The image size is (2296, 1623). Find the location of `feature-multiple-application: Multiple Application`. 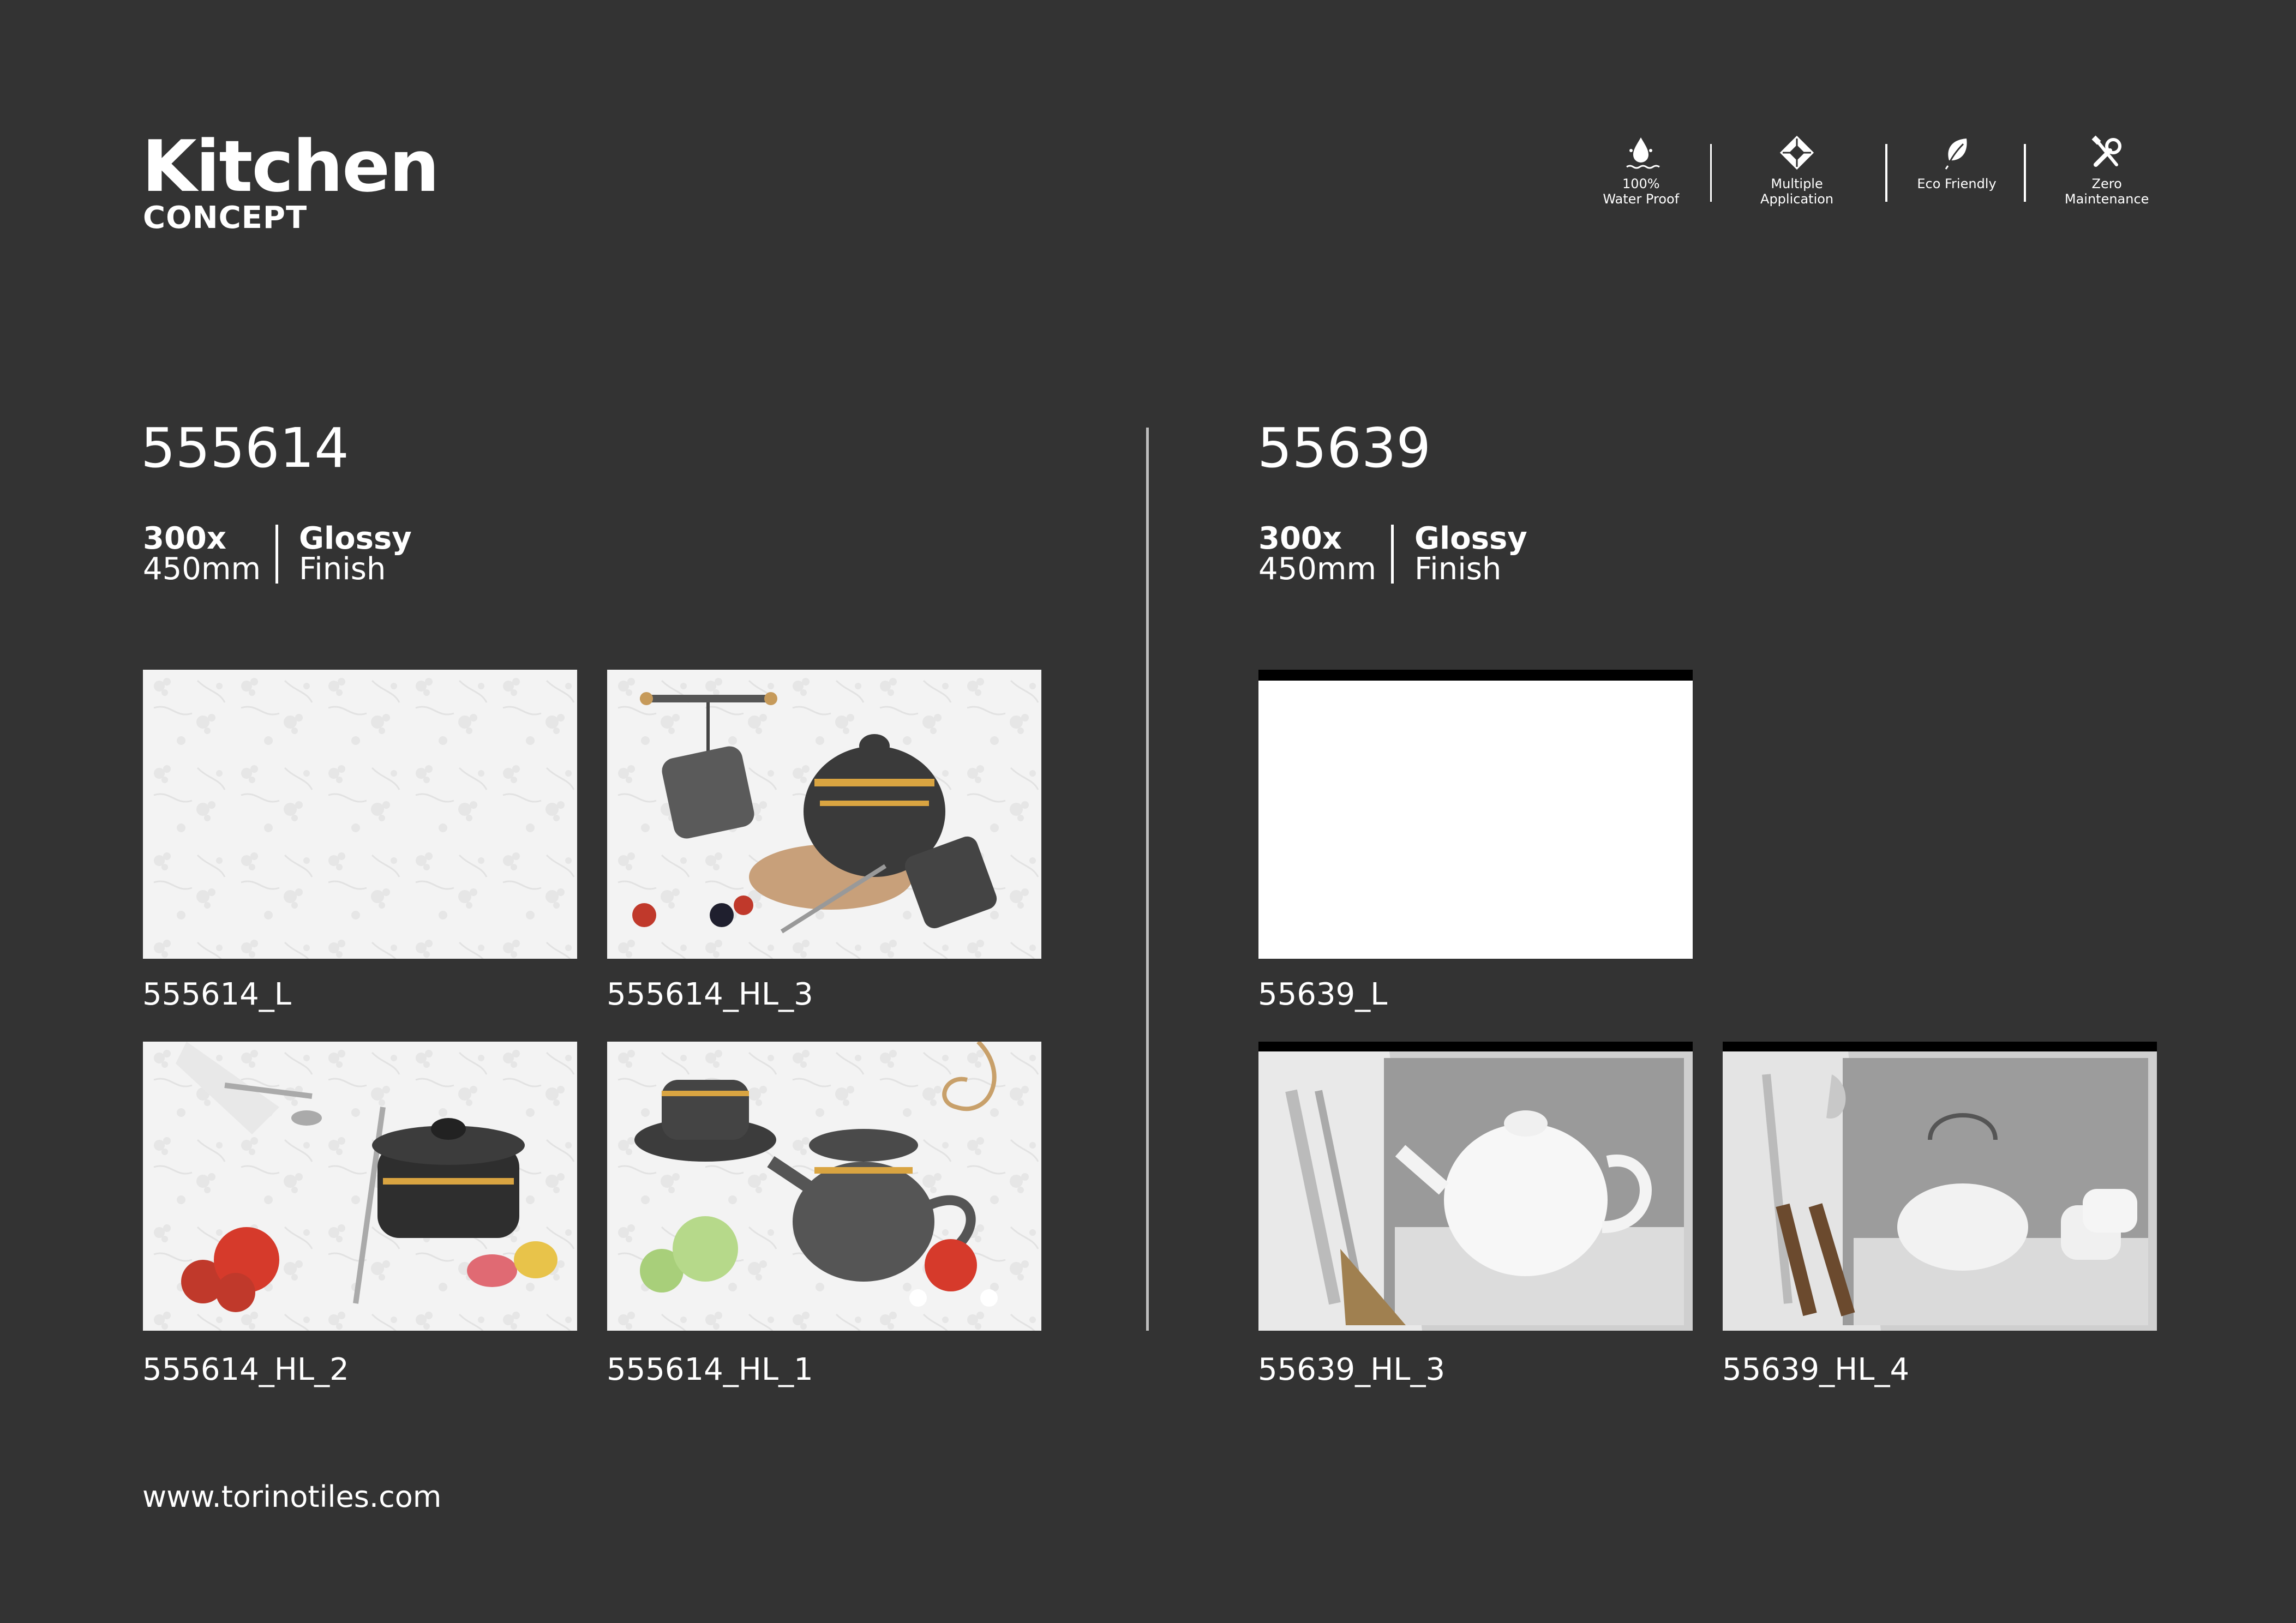

feature-multiple-application: Multiple Application is located at coordinates (1797, 169).